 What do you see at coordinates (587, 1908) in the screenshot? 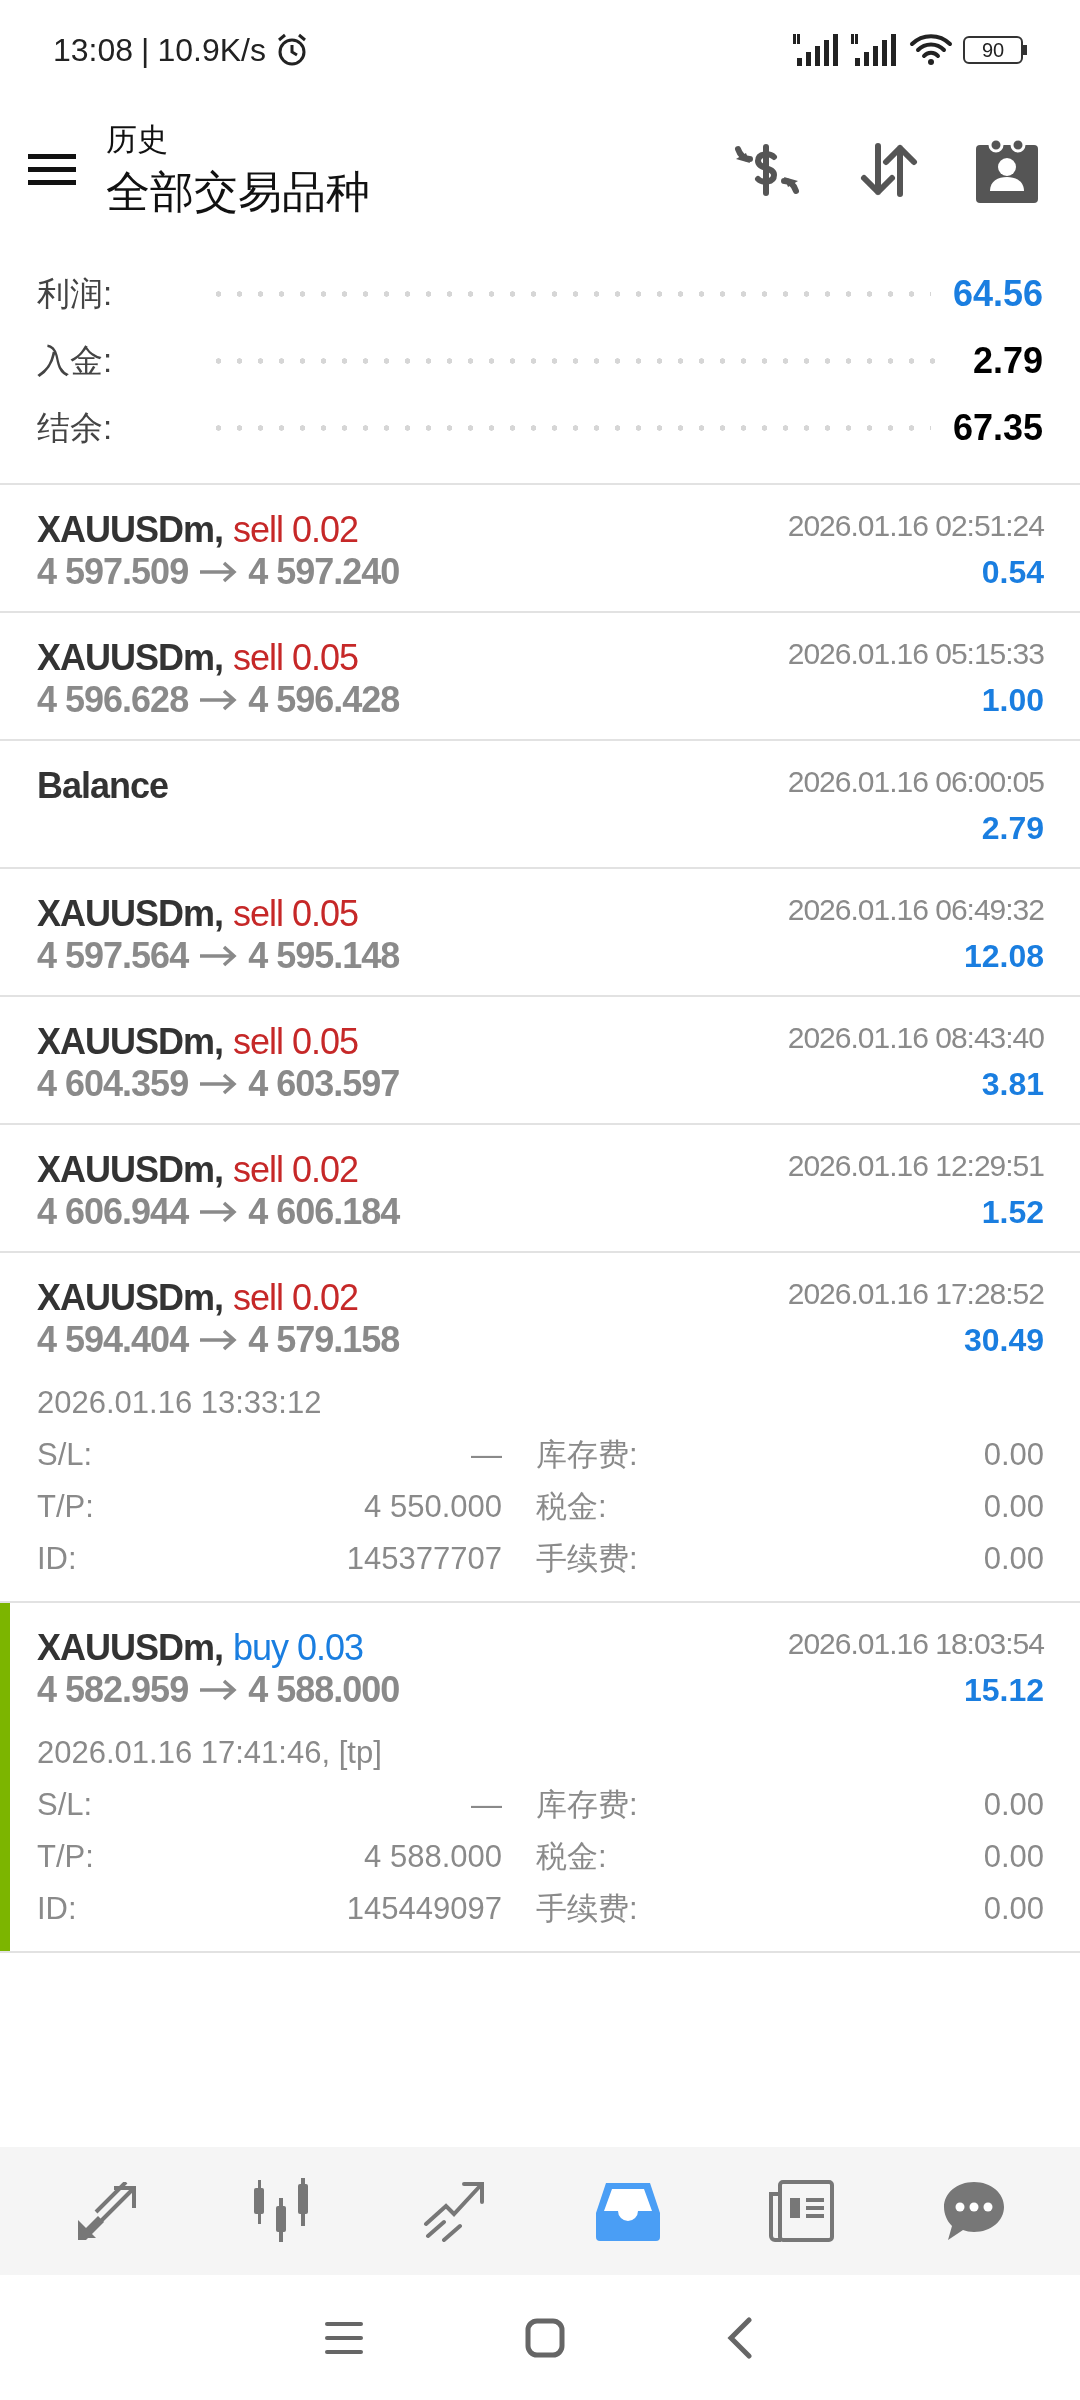
I see `detail-label: 手续费:` at bounding box center [587, 1908].